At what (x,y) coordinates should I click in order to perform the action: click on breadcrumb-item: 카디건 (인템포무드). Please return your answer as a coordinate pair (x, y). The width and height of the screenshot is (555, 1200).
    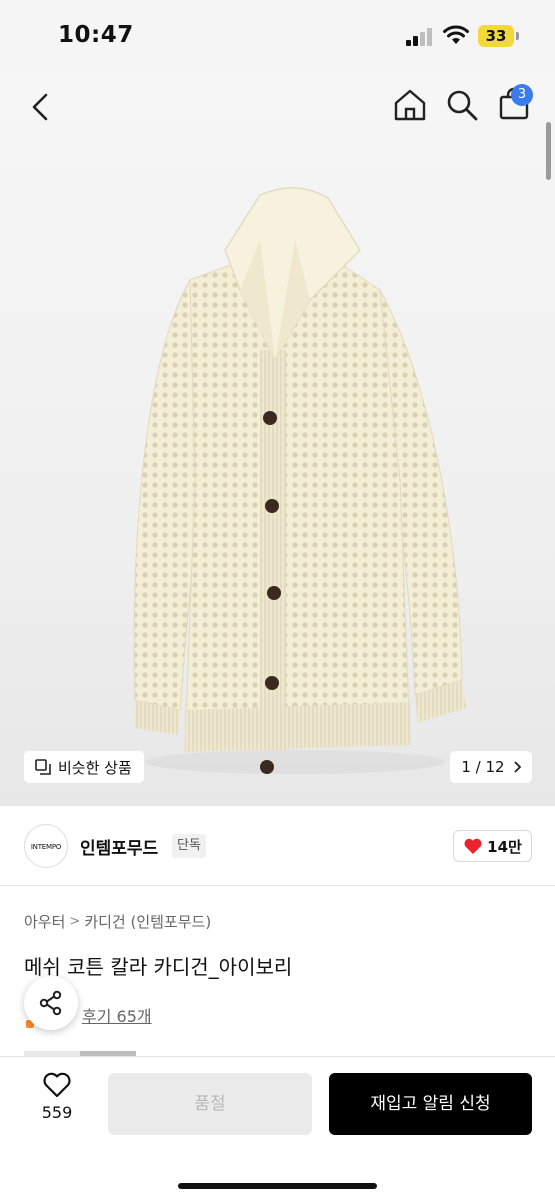
    Looking at the image, I should click on (147, 921).